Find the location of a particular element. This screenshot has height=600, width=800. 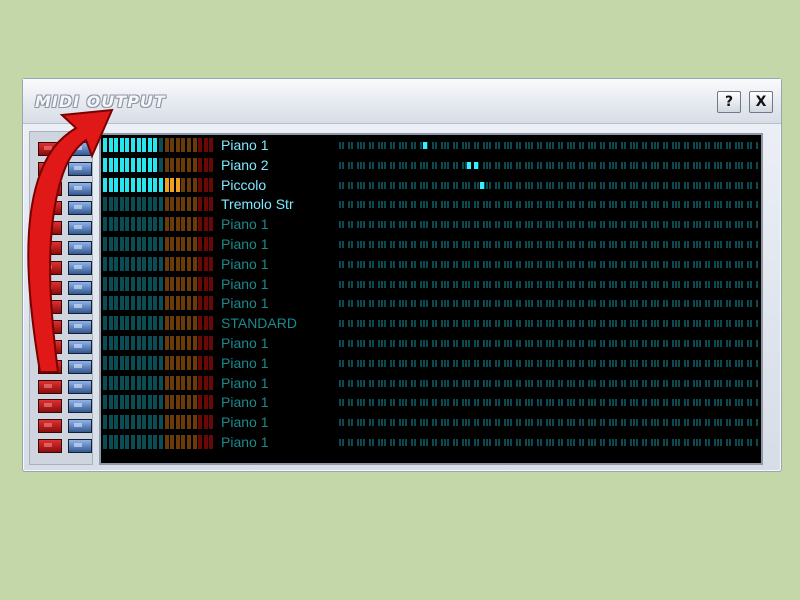

title-bar: MIDI OUTPUT ? X is located at coordinates (402, 101).